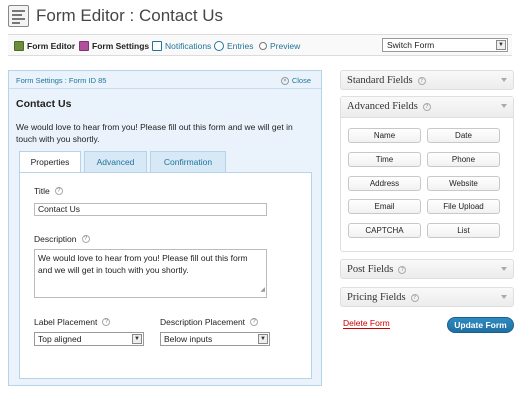 The width and height of the screenshot is (520, 397). Describe the element at coordinates (188, 46) in the screenshot. I see `toolbar-notifications-label: Notifications` at that location.